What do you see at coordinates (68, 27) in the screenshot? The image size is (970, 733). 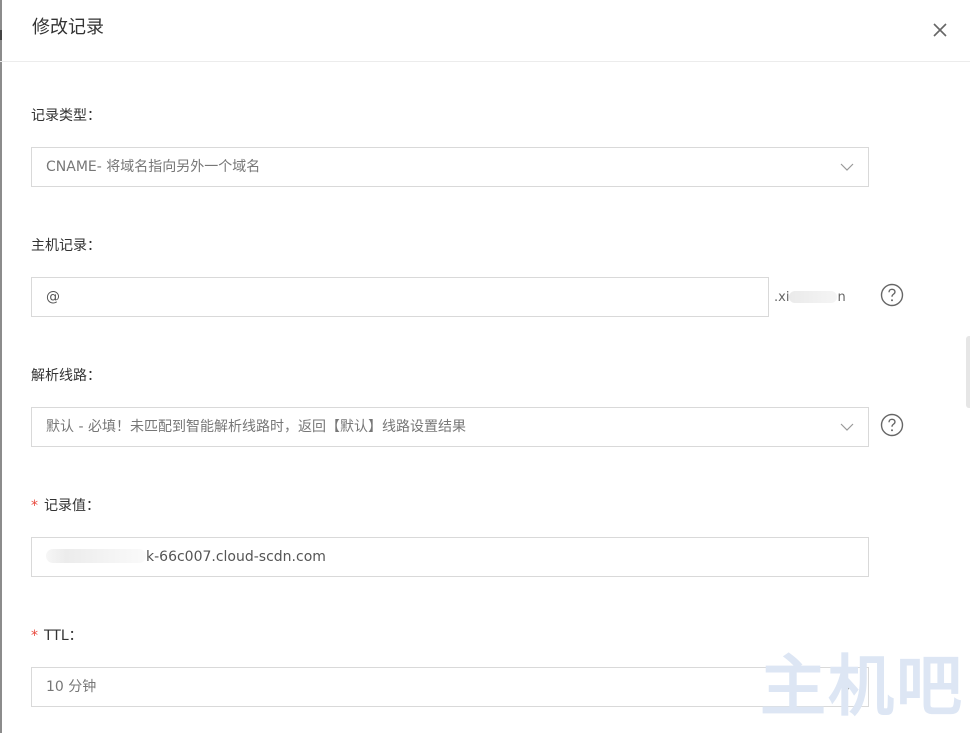 I see `dialog-title: 修改记录` at bounding box center [68, 27].